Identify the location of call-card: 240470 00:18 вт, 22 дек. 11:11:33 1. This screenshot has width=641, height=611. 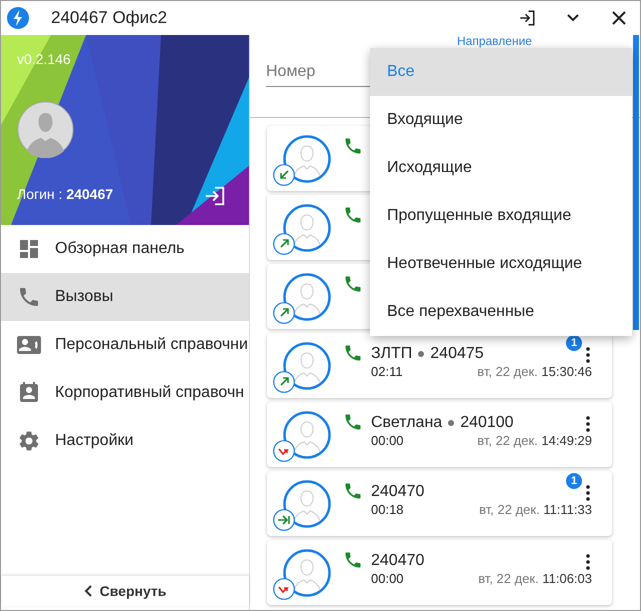
(439, 503).